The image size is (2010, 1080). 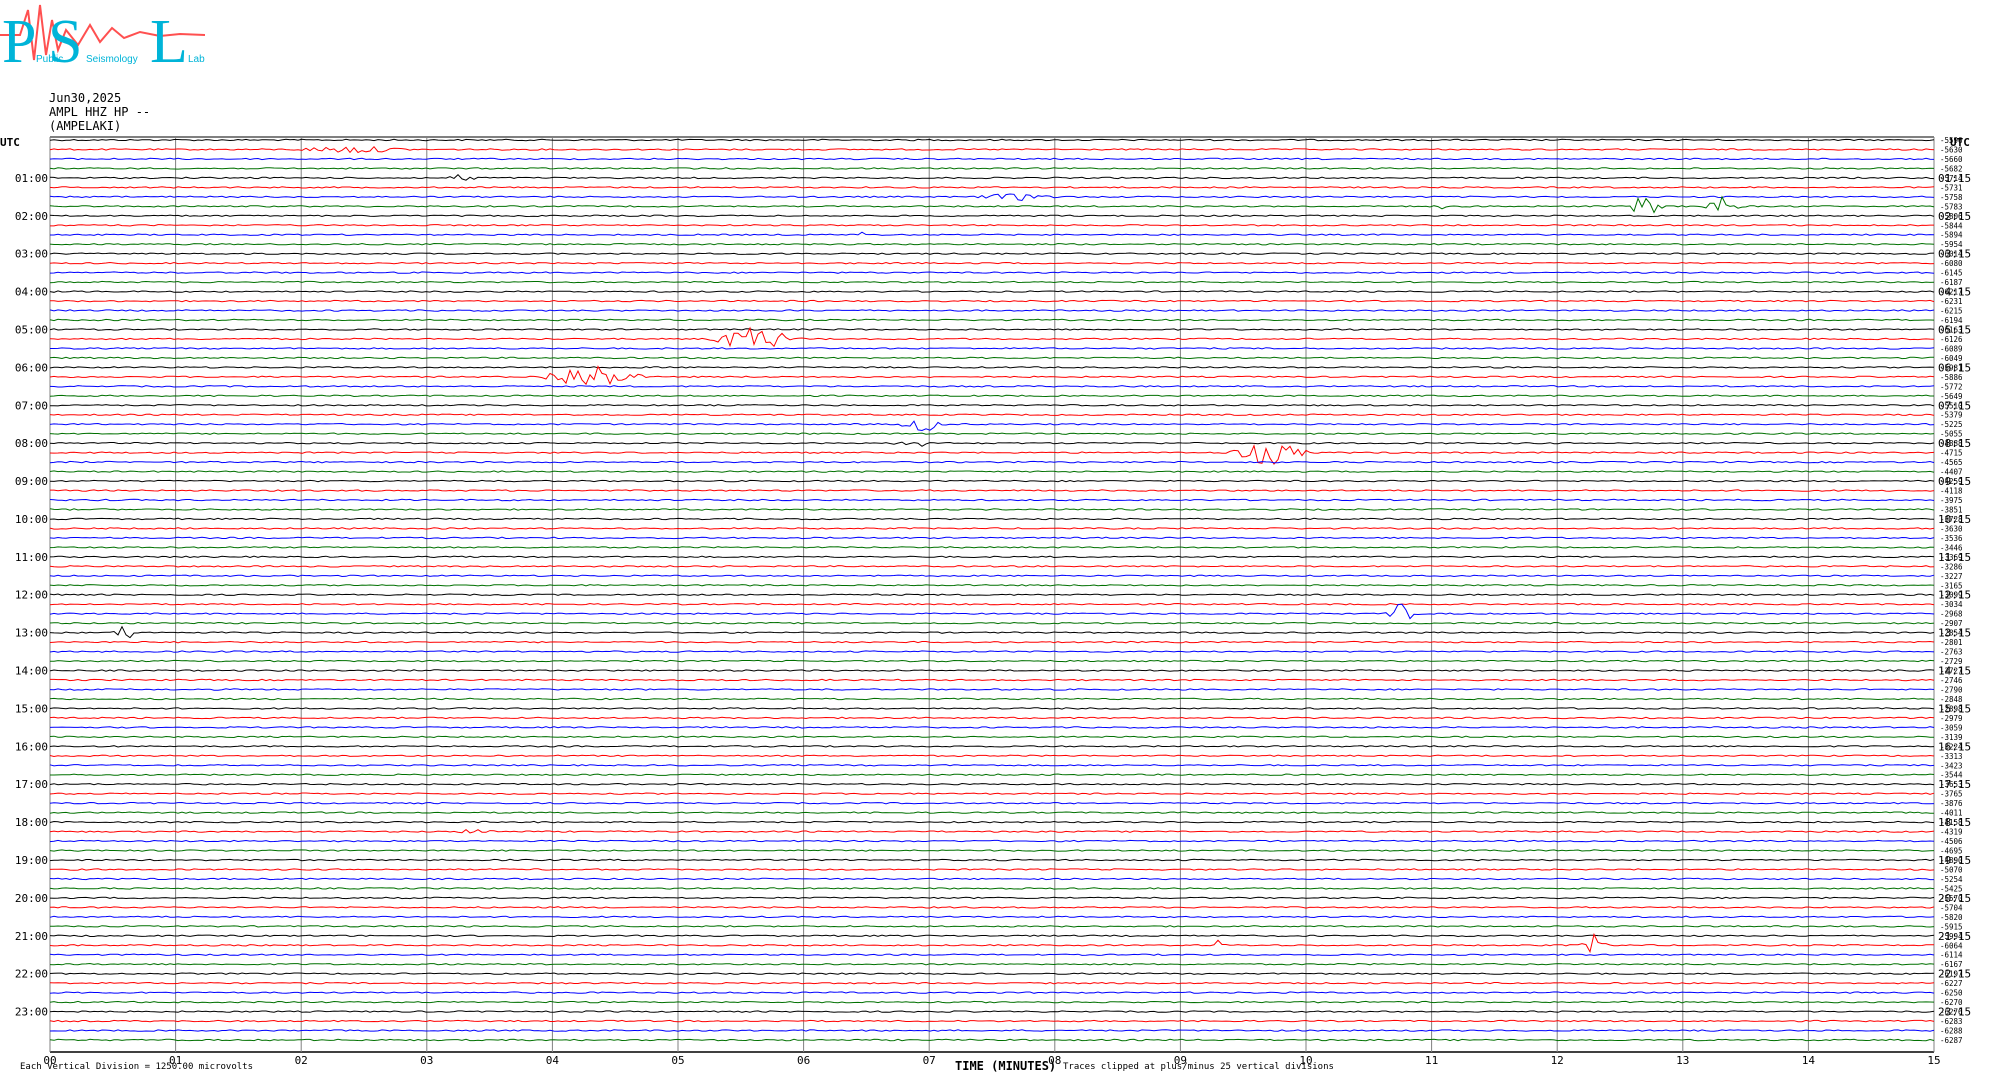 What do you see at coordinates (929, 1060) in the screenshot?
I see `x-tick-label: 07` at bounding box center [929, 1060].